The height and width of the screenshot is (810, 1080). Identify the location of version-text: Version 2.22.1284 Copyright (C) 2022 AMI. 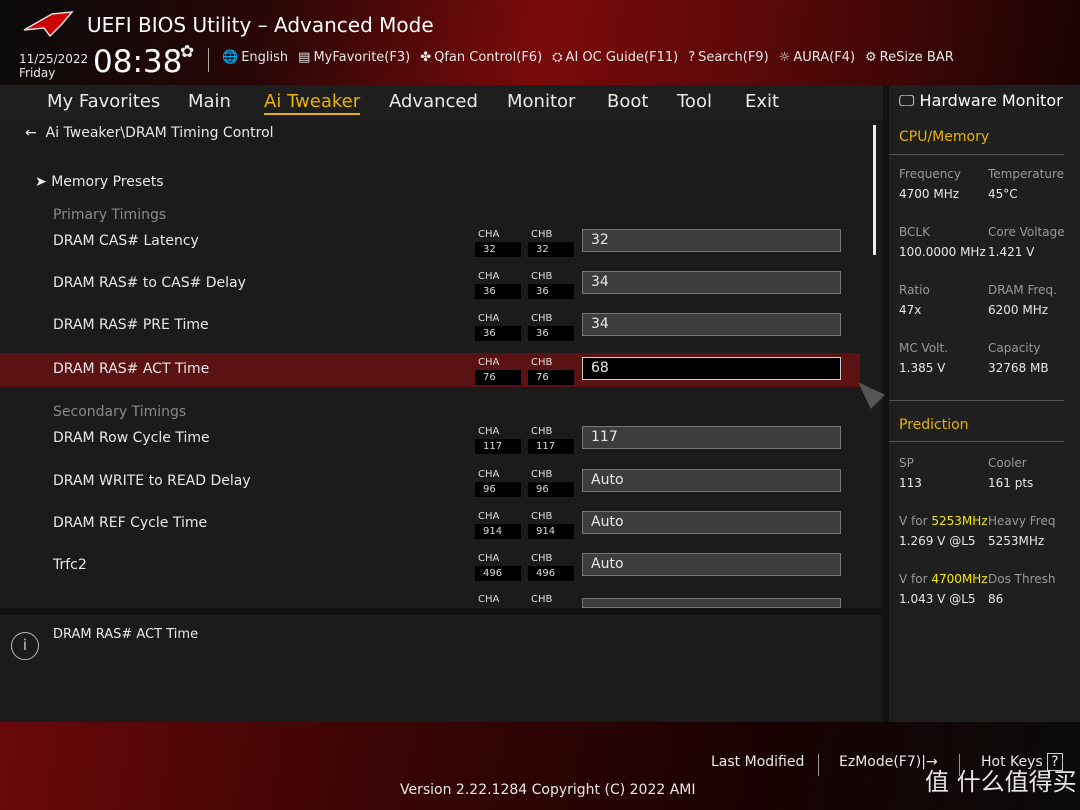
(548, 790).